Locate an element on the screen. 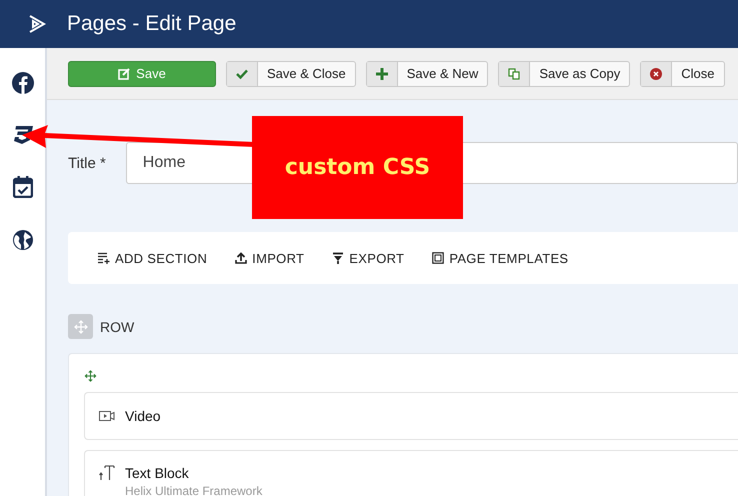 Image resolution: width=738 pixels, height=496 pixels. addon-subtitle: Helix Ultimate Framework is located at coordinates (193, 490).